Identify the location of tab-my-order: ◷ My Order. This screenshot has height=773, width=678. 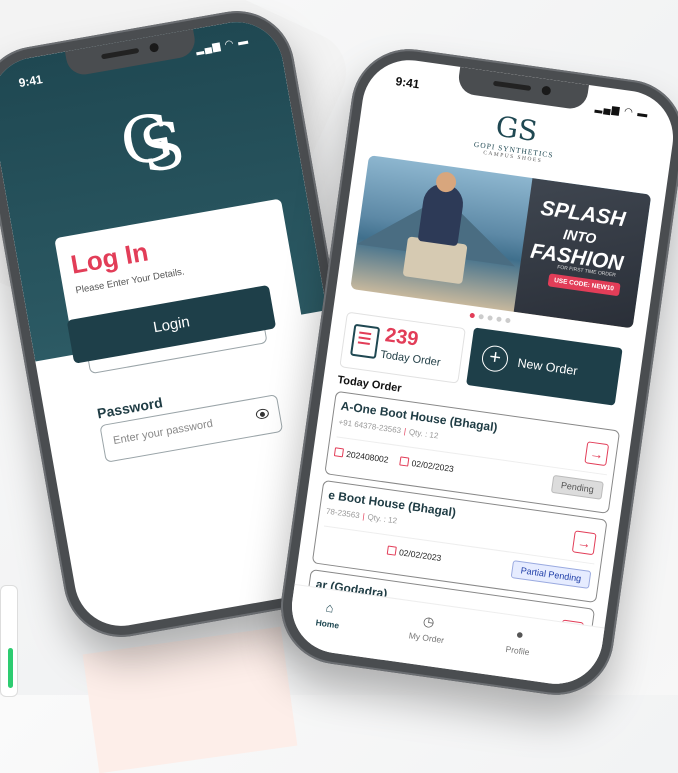
(427, 628).